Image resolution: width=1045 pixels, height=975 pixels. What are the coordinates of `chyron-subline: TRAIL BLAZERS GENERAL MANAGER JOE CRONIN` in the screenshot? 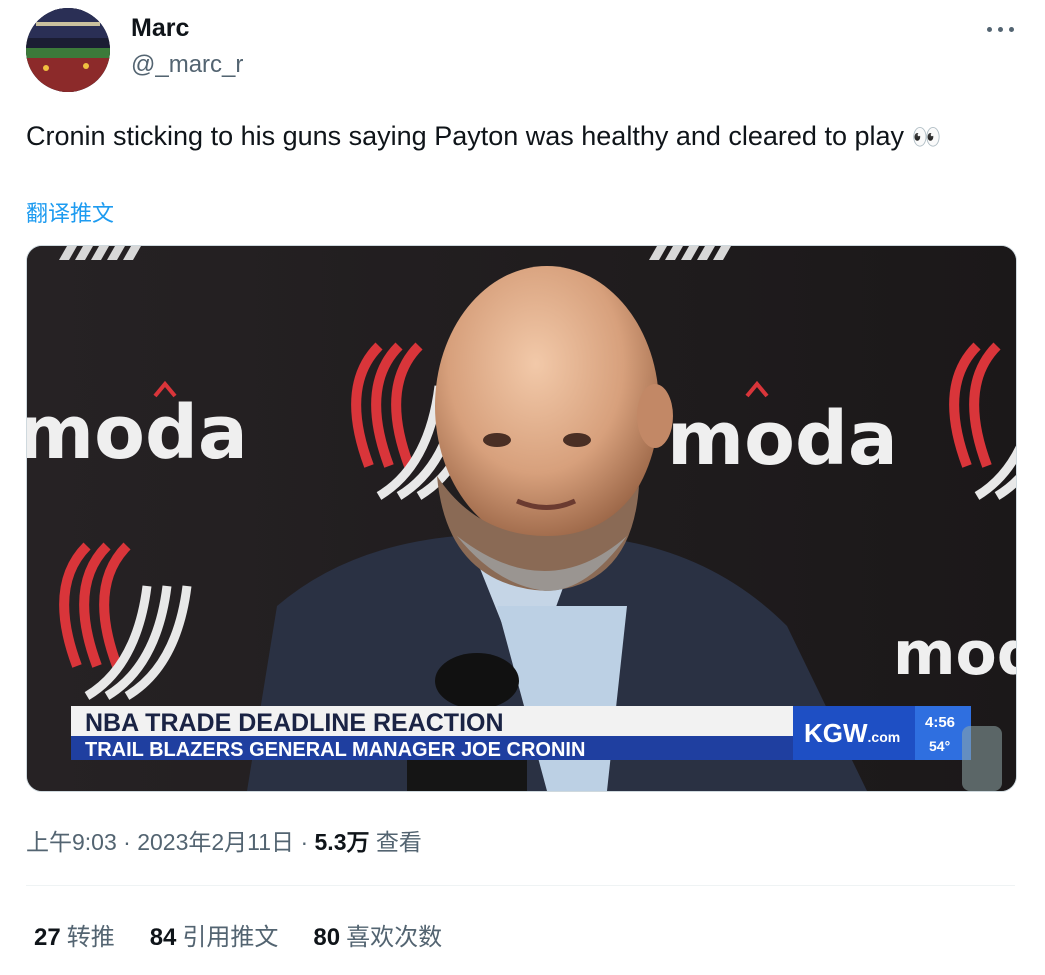 It's located at (335, 750).